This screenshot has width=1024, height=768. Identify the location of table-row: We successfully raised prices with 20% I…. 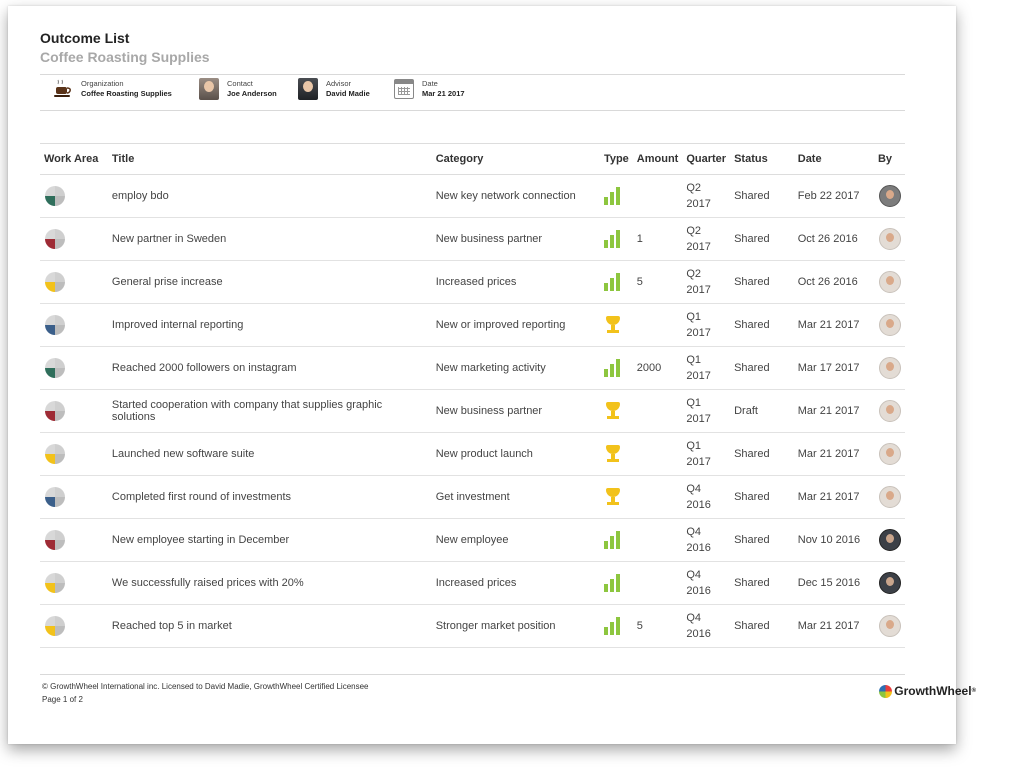
(472, 583).